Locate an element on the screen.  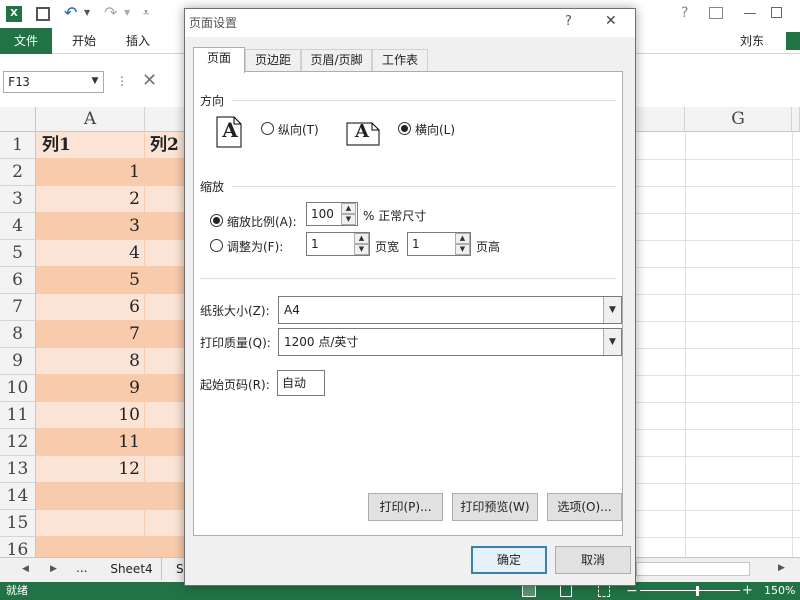
row-header: 13 is located at coordinates (18, 469).